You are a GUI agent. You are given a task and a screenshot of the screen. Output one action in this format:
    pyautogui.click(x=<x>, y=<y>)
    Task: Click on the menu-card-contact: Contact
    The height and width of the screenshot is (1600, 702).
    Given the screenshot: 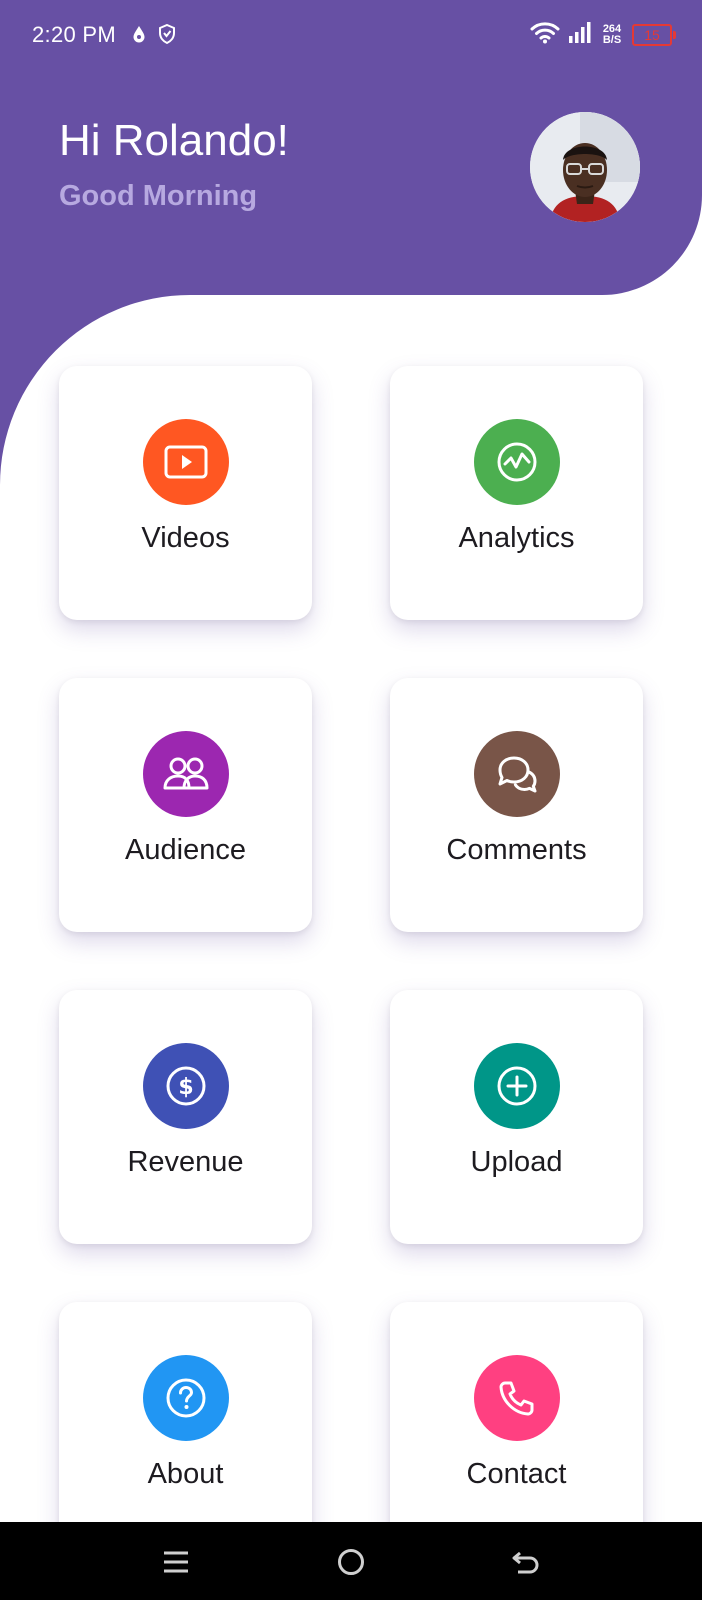 What is the action you would take?
    pyautogui.click(x=516, y=1429)
    